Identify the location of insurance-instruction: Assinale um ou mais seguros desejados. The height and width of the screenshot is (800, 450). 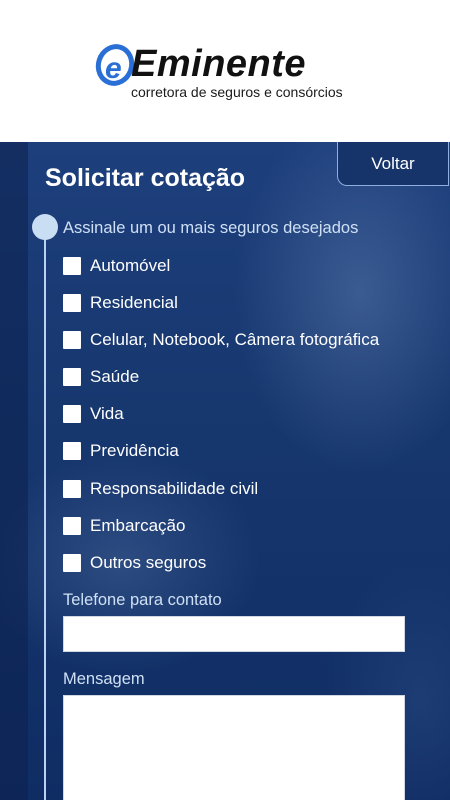
(211, 228).